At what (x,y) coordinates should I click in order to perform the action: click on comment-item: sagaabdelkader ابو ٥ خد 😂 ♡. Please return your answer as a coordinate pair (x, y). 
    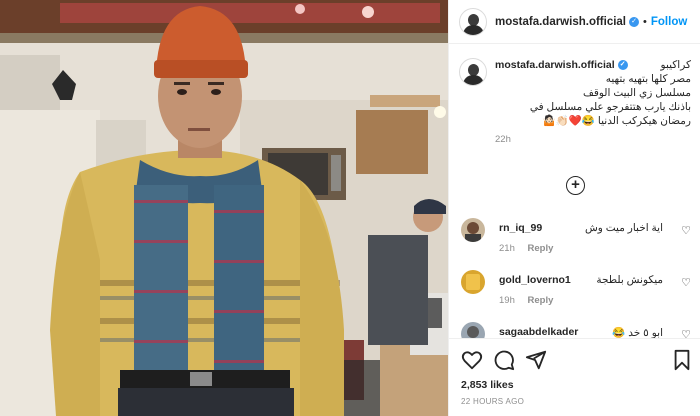
    Looking at the image, I should click on (577, 330).